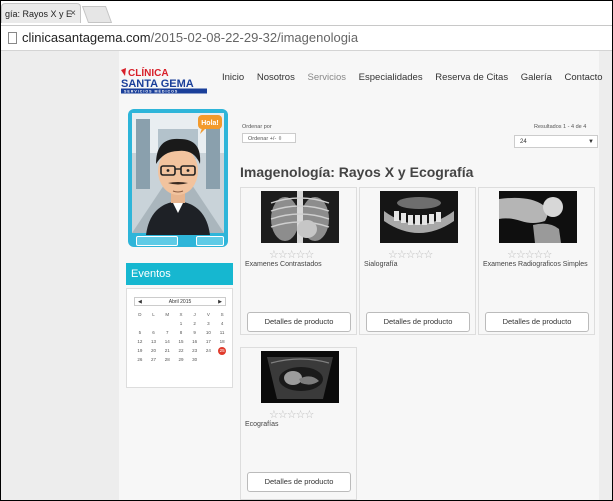  I want to click on calendar-week-row: 26 27 28 29 30, so click(181, 359).